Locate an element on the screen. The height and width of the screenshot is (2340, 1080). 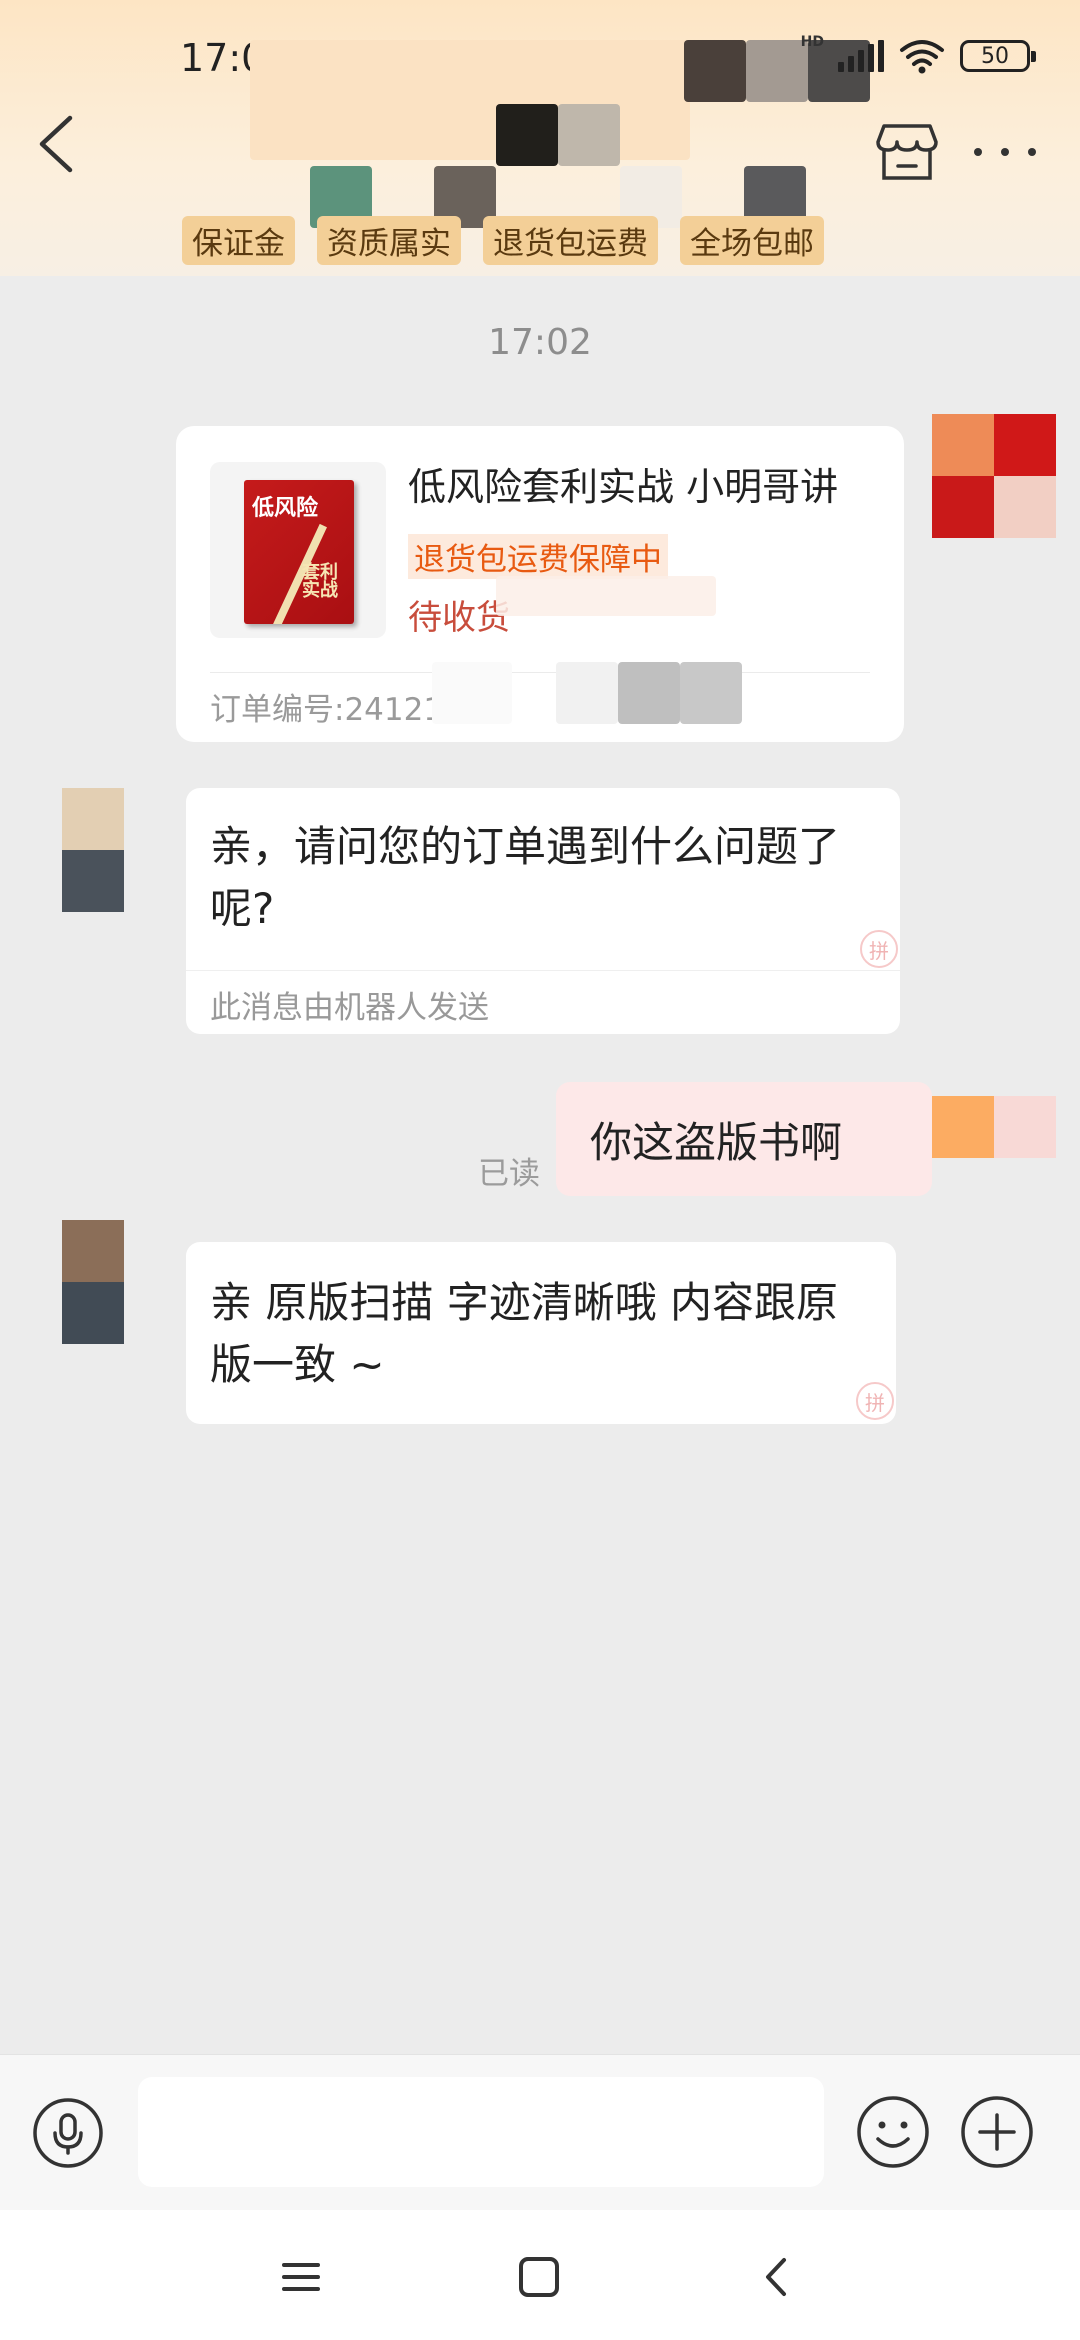
signal-icon is located at coordinates (861, 56).